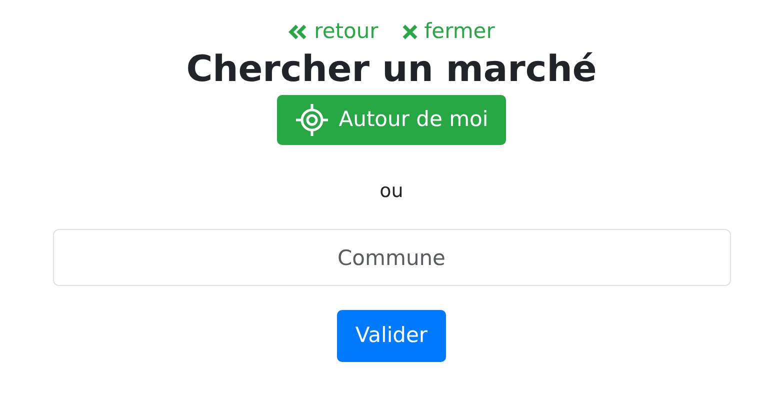 Image resolution: width=783 pixels, height=406 pixels. What do you see at coordinates (391, 69) in the screenshot?
I see `page-title: Chercher un marché` at bounding box center [391, 69].